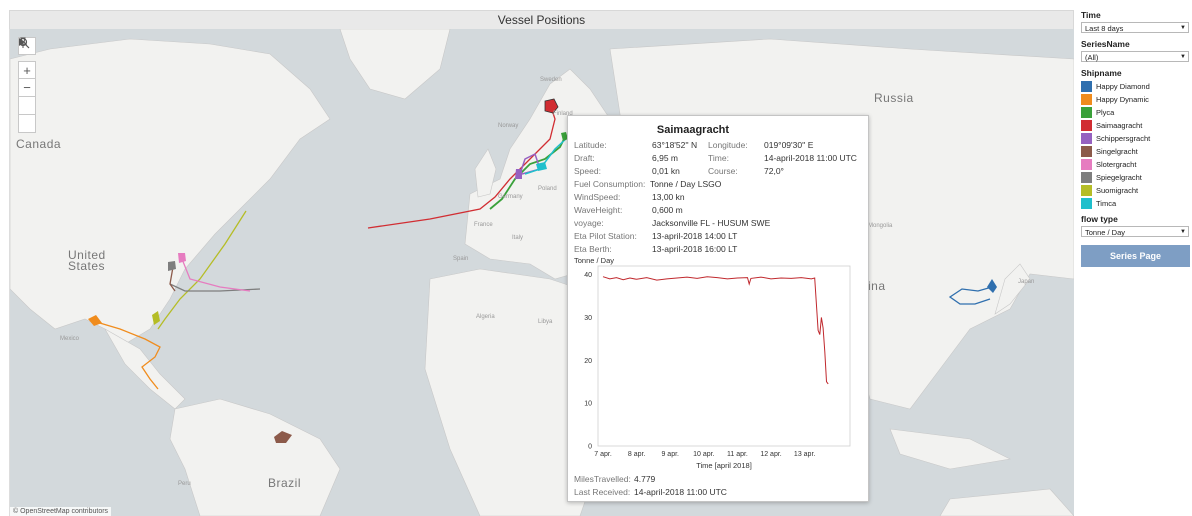 Image resolution: width=1192 pixels, height=516 pixels. What do you see at coordinates (589, 223) in the screenshot?
I see `voyage-label: voyage:` at bounding box center [589, 223].